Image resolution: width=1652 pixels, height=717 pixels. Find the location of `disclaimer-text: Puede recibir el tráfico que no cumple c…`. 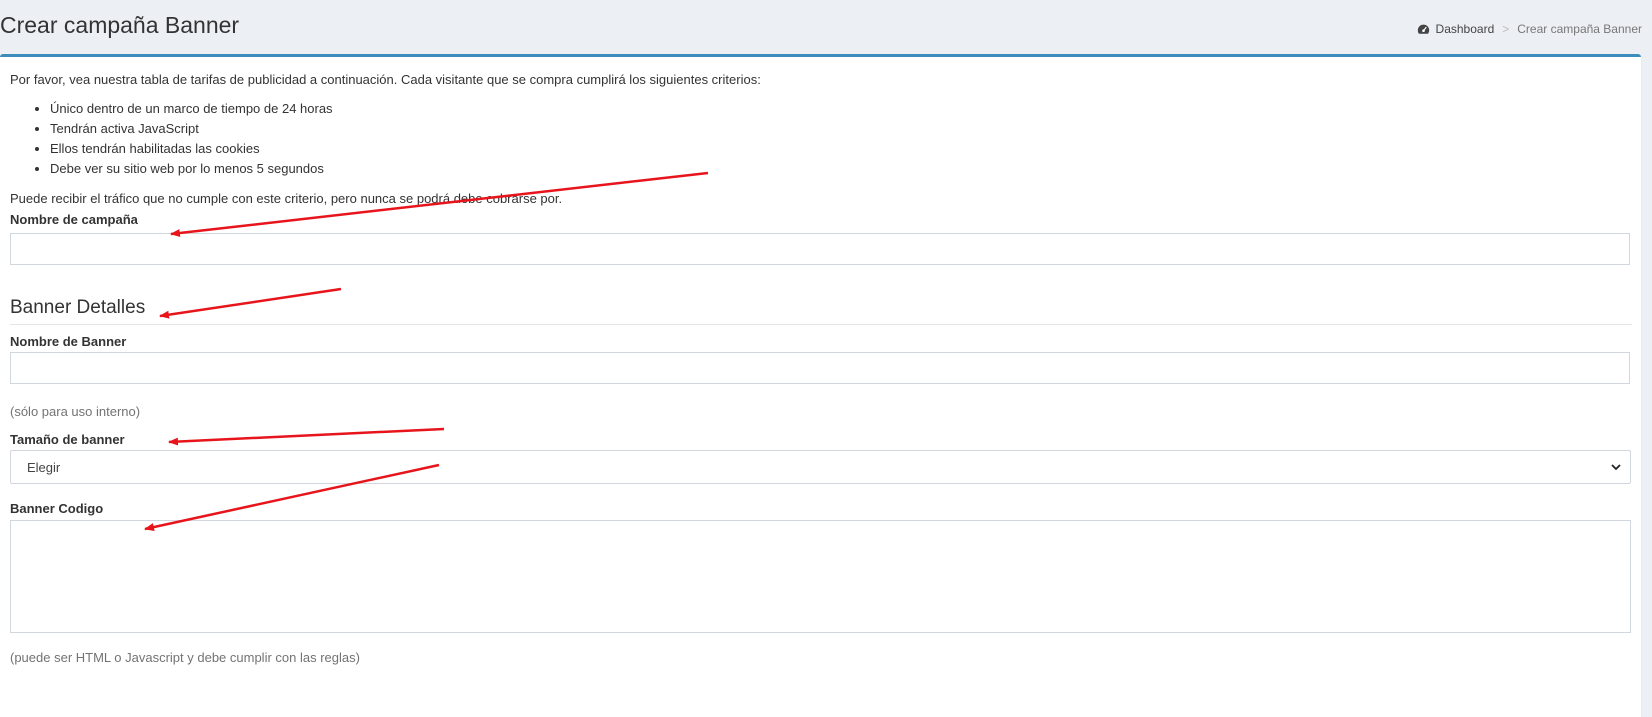

disclaimer-text: Puede recibir el tráfico que no cumple c… is located at coordinates (286, 198).